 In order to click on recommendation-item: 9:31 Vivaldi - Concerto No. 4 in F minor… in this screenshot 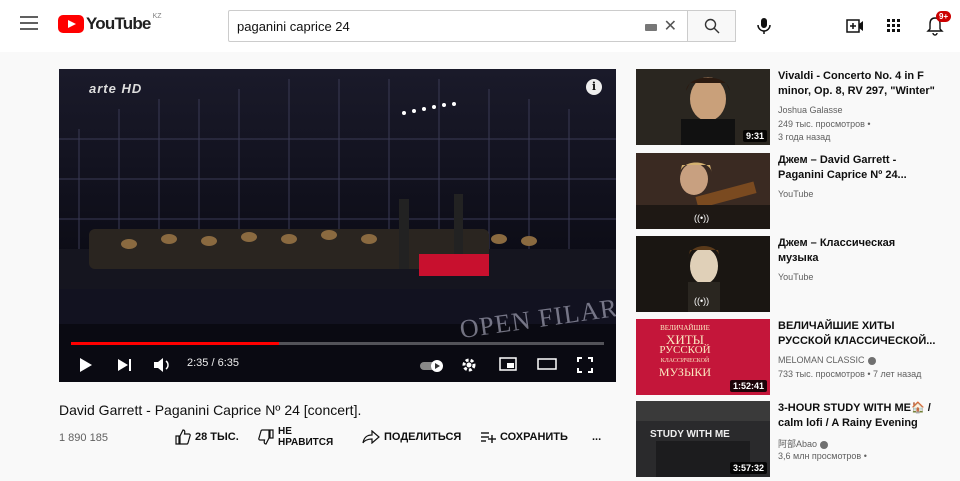, I will do `click(796, 109)`.